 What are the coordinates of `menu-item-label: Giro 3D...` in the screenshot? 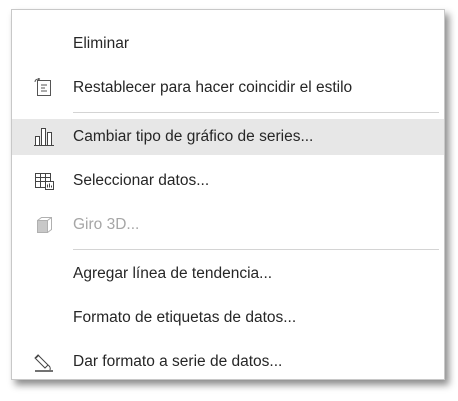 It's located at (106, 224).